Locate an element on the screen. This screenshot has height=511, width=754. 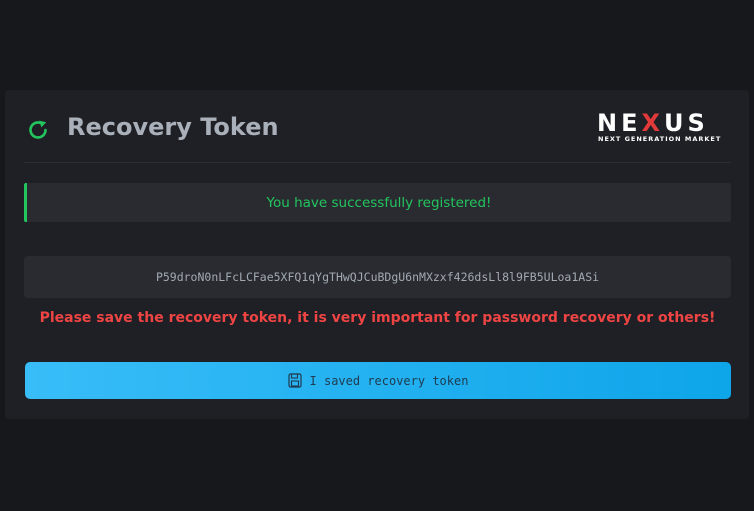
page-title: Recovery Token is located at coordinates (173, 127).